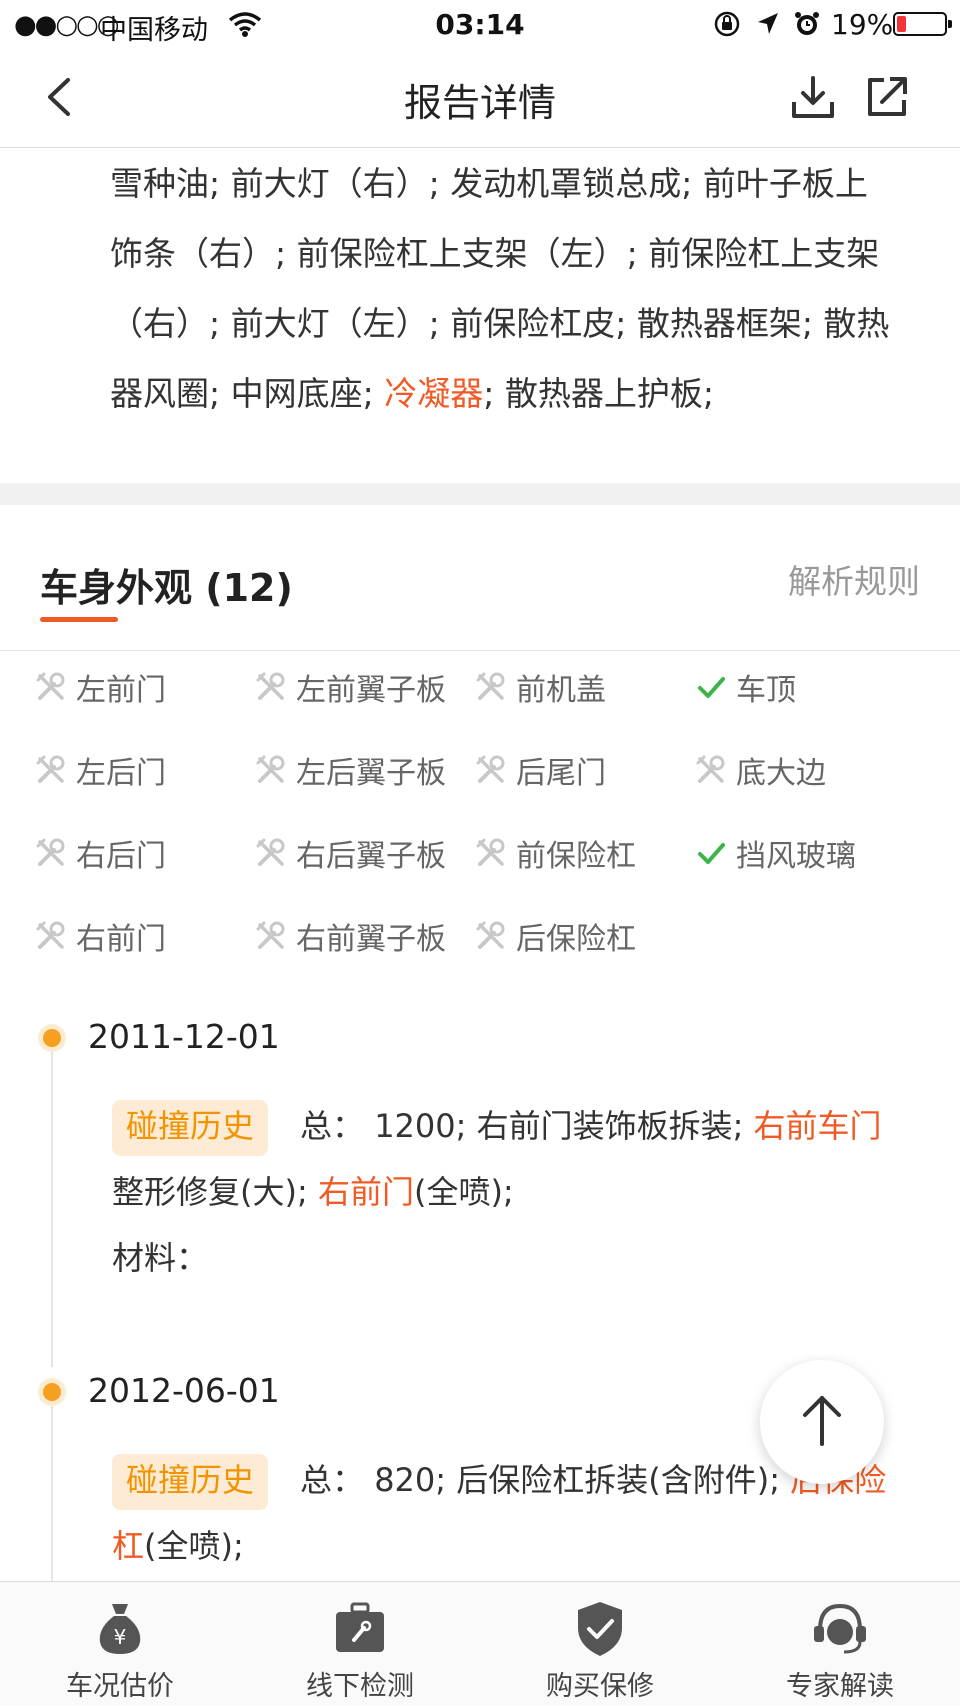 This screenshot has width=960, height=1706. Describe the element at coordinates (901, 24) in the screenshot. I see `battery-fill` at that location.